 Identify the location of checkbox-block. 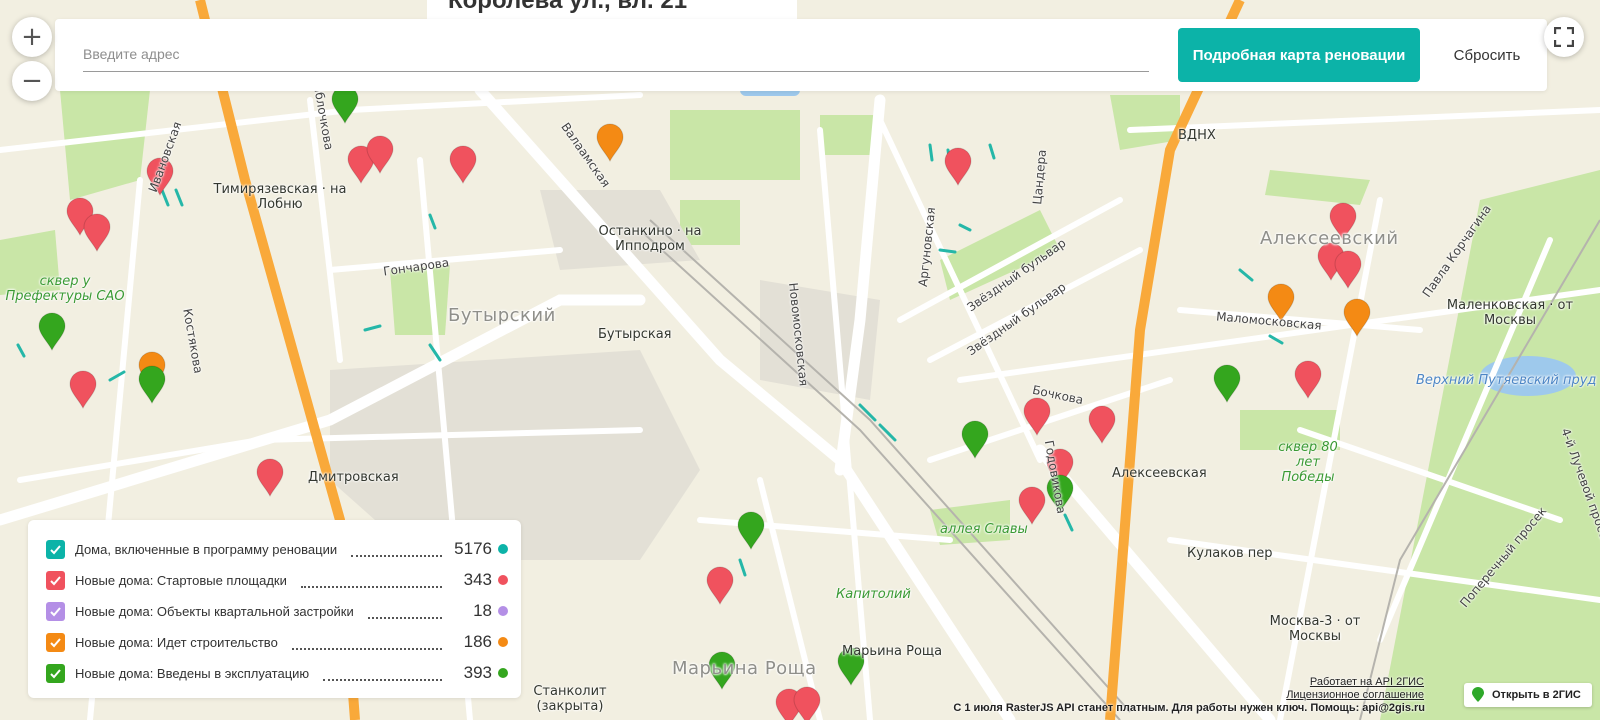
(55, 611).